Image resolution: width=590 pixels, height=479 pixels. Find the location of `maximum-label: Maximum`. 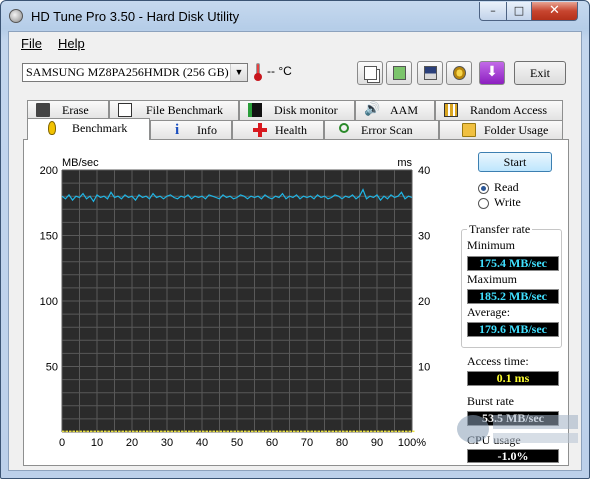

maximum-label: Maximum is located at coordinates (492, 279).